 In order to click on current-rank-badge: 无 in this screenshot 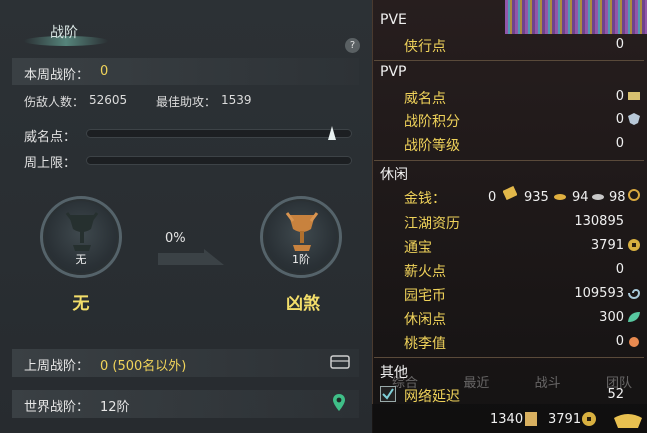, I will do `click(81, 237)`.